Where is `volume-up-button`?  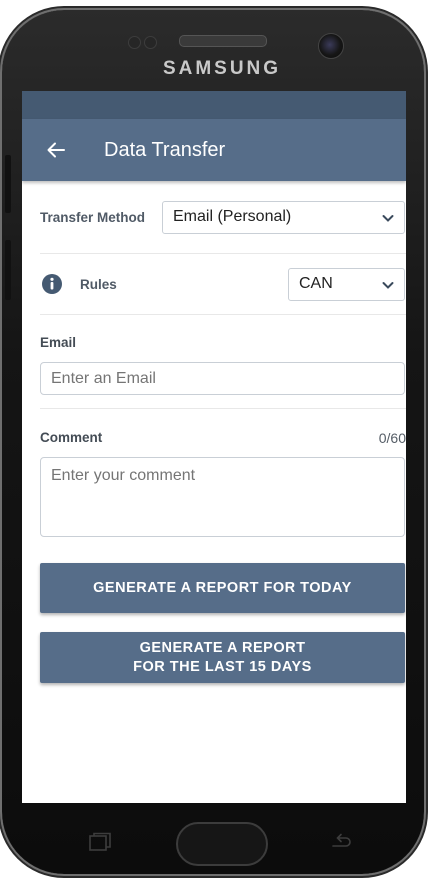
volume-up-button is located at coordinates (8, 184).